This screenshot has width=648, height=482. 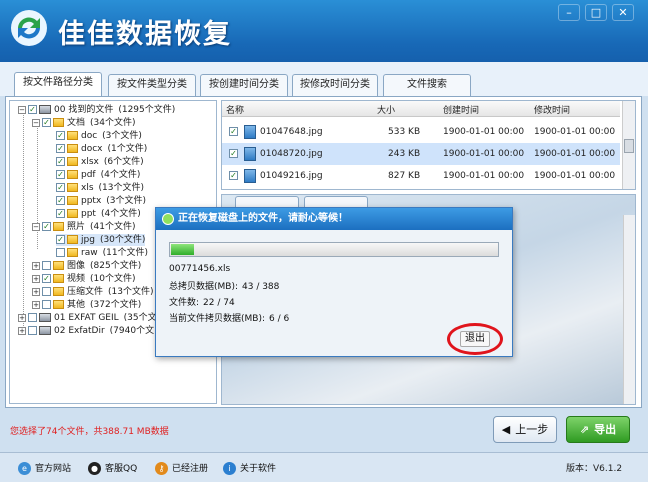 I want to click on arrow-left-icon: ◀, so click(x=506, y=429).